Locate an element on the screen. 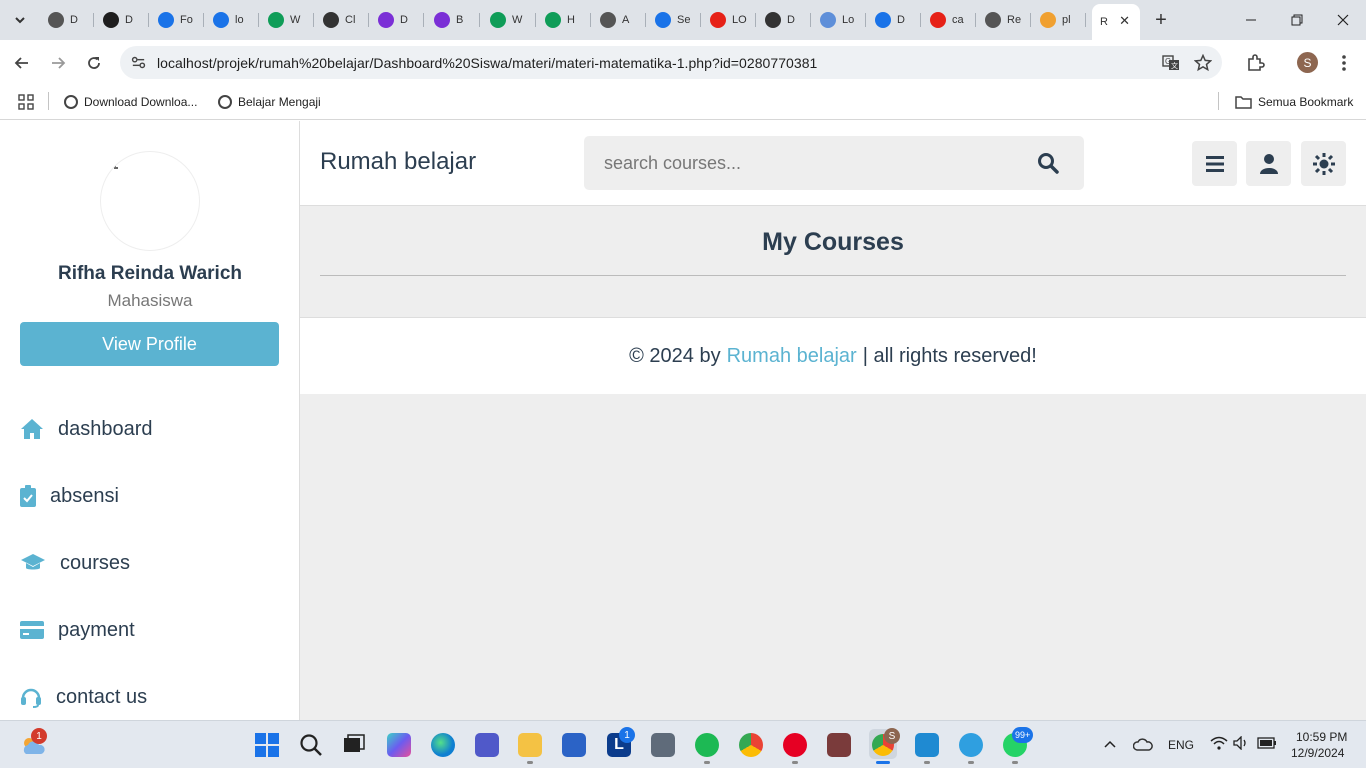 This screenshot has height=768, width=1366. headset-icon is located at coordinates (31, 697).